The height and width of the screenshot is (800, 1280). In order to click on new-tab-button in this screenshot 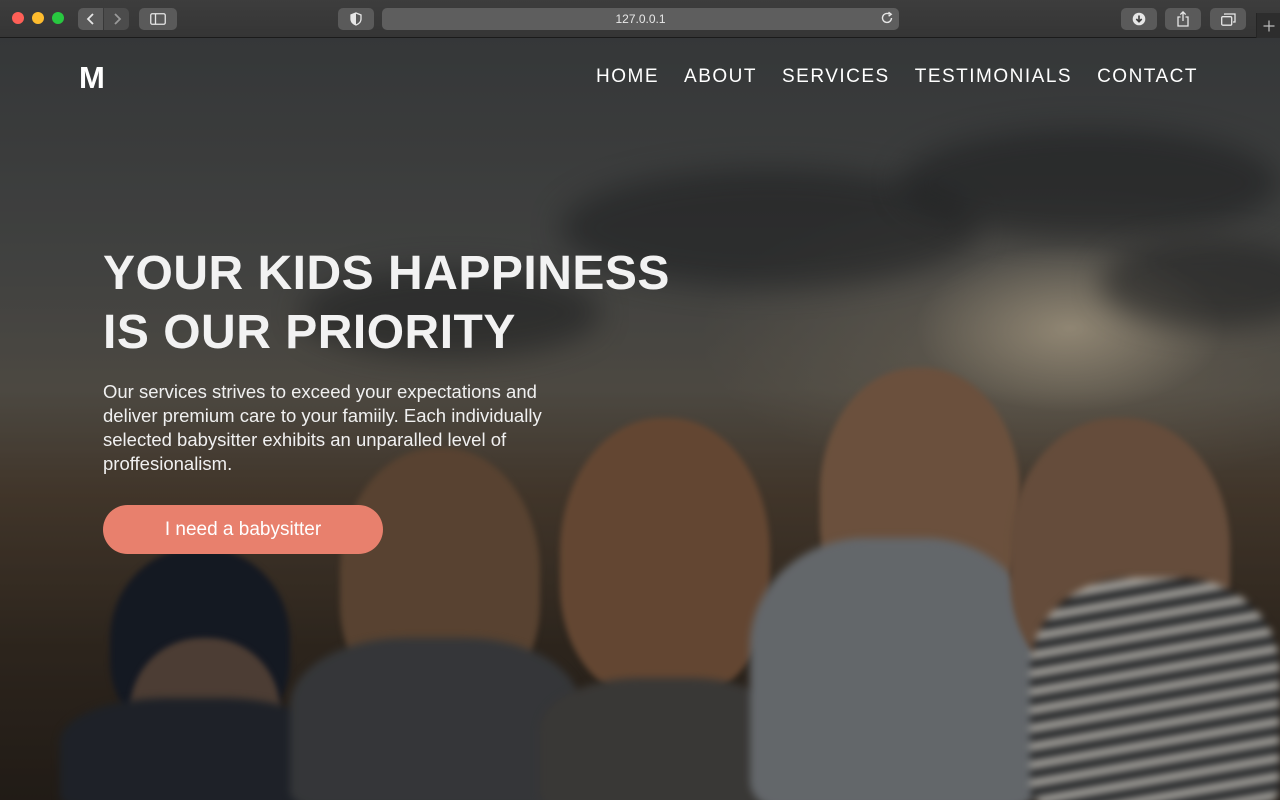, I will do `click(1268, 25)`.